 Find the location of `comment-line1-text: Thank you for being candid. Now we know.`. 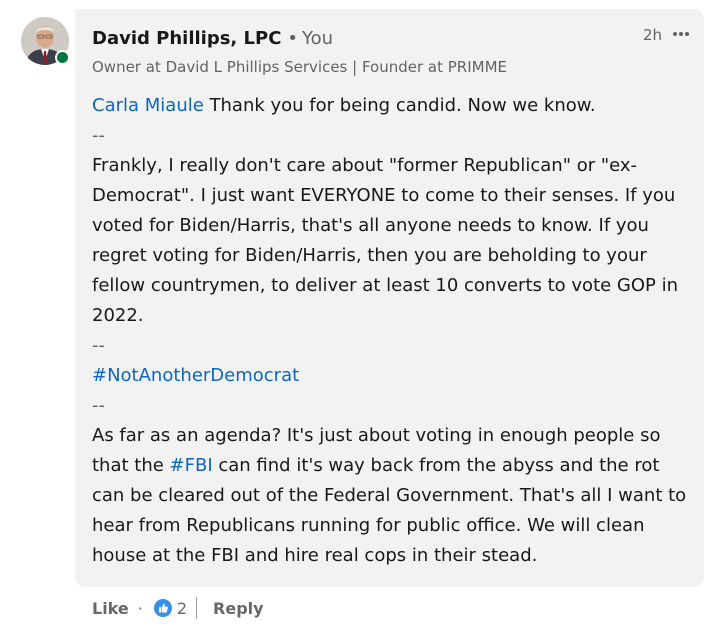

comment-line1-text: Thank you for being candid. Now we know. is located at coordinates (399, 105).